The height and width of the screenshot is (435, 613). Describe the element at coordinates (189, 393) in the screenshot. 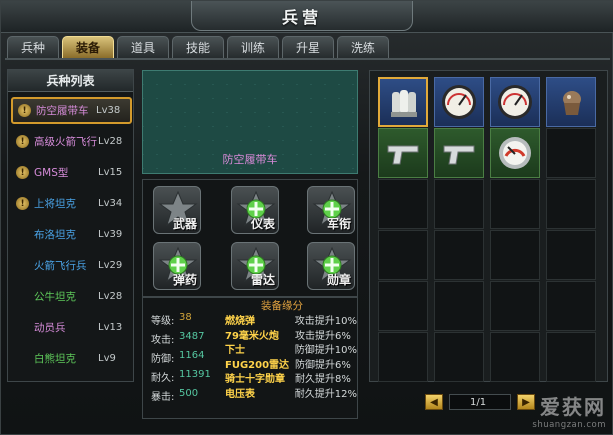

I see `stat-value: 500` at that location.